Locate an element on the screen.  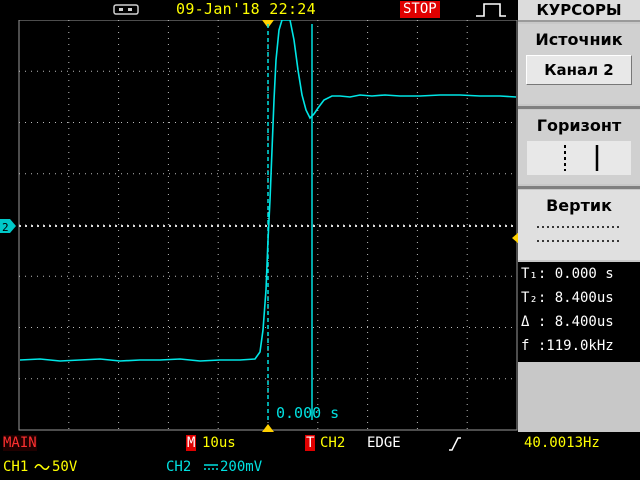
rising-edge-icon is located at coordinates (455, 444).